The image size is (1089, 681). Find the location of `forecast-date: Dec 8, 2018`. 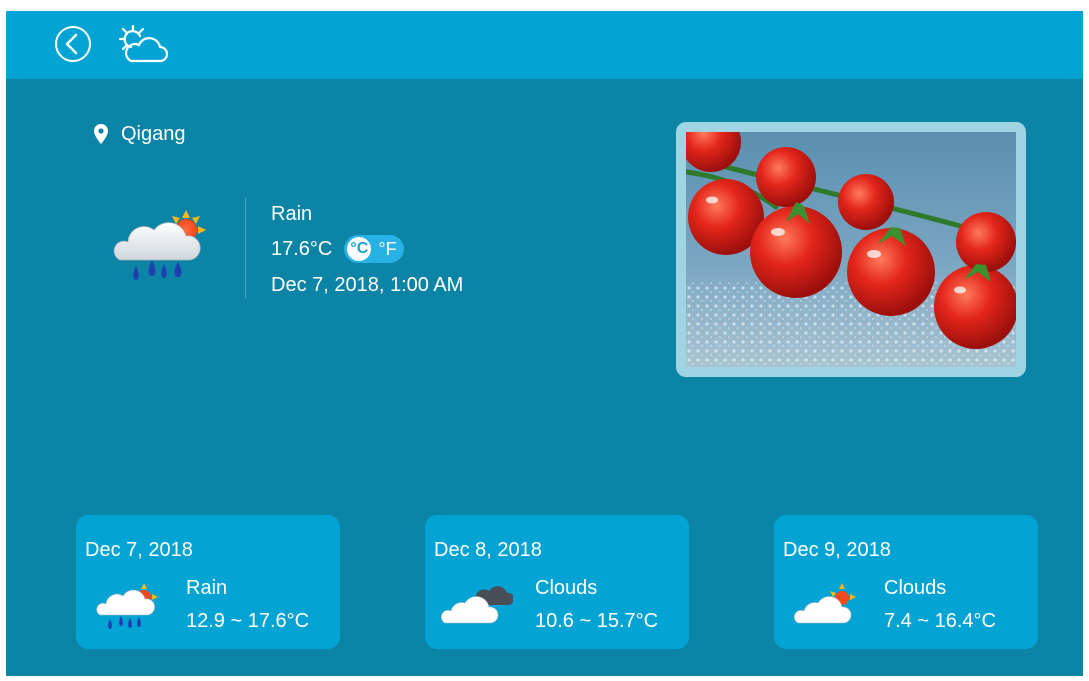

forecast-date: Dec 8, 2018 is located at coordinates (488, 550).